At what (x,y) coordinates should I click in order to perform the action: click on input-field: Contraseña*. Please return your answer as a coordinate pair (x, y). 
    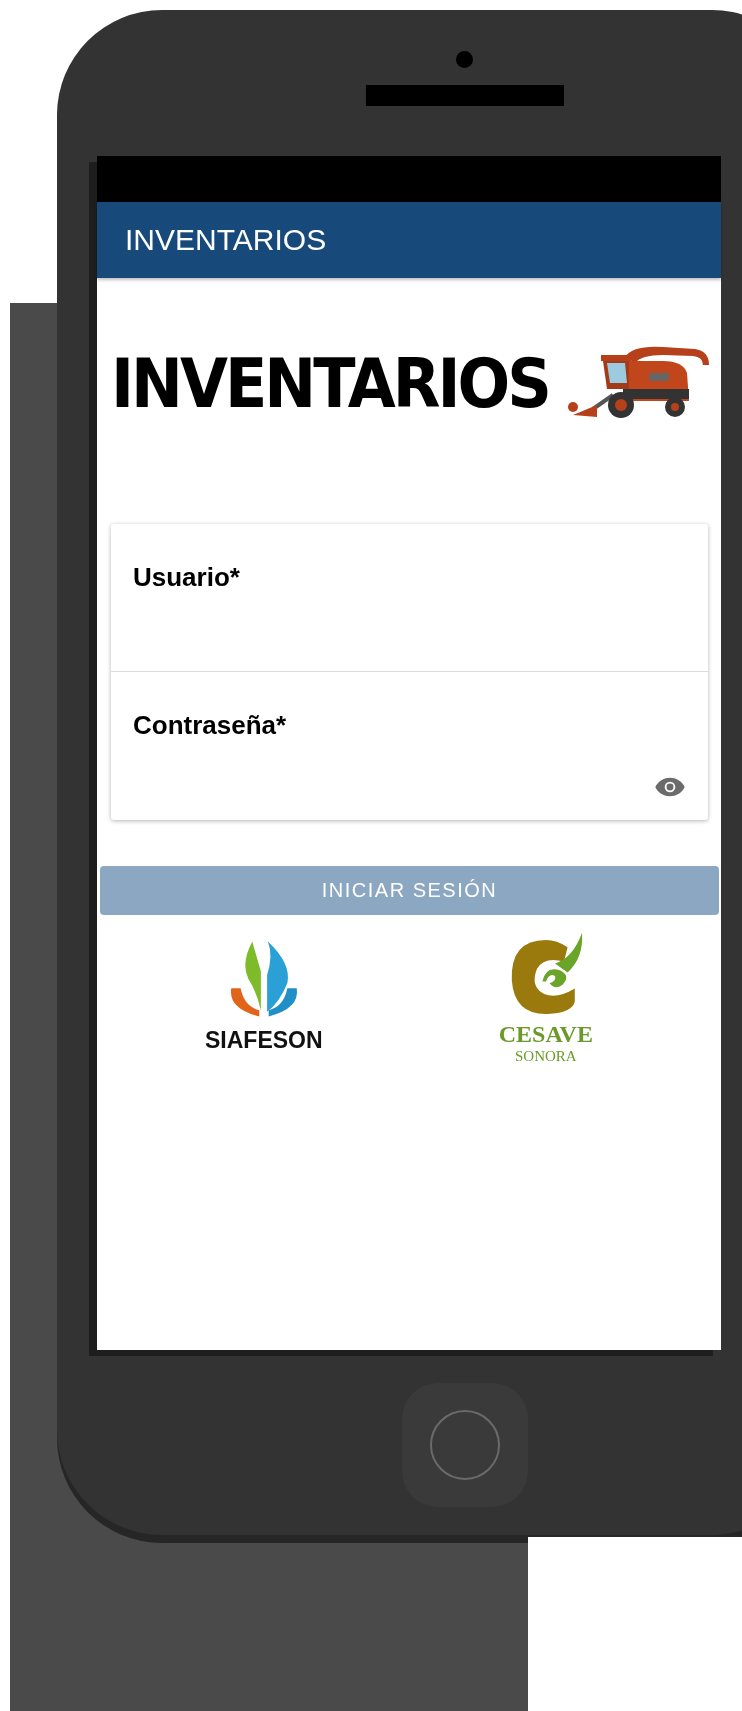
    Looking at the image, I should click on (409, 746).